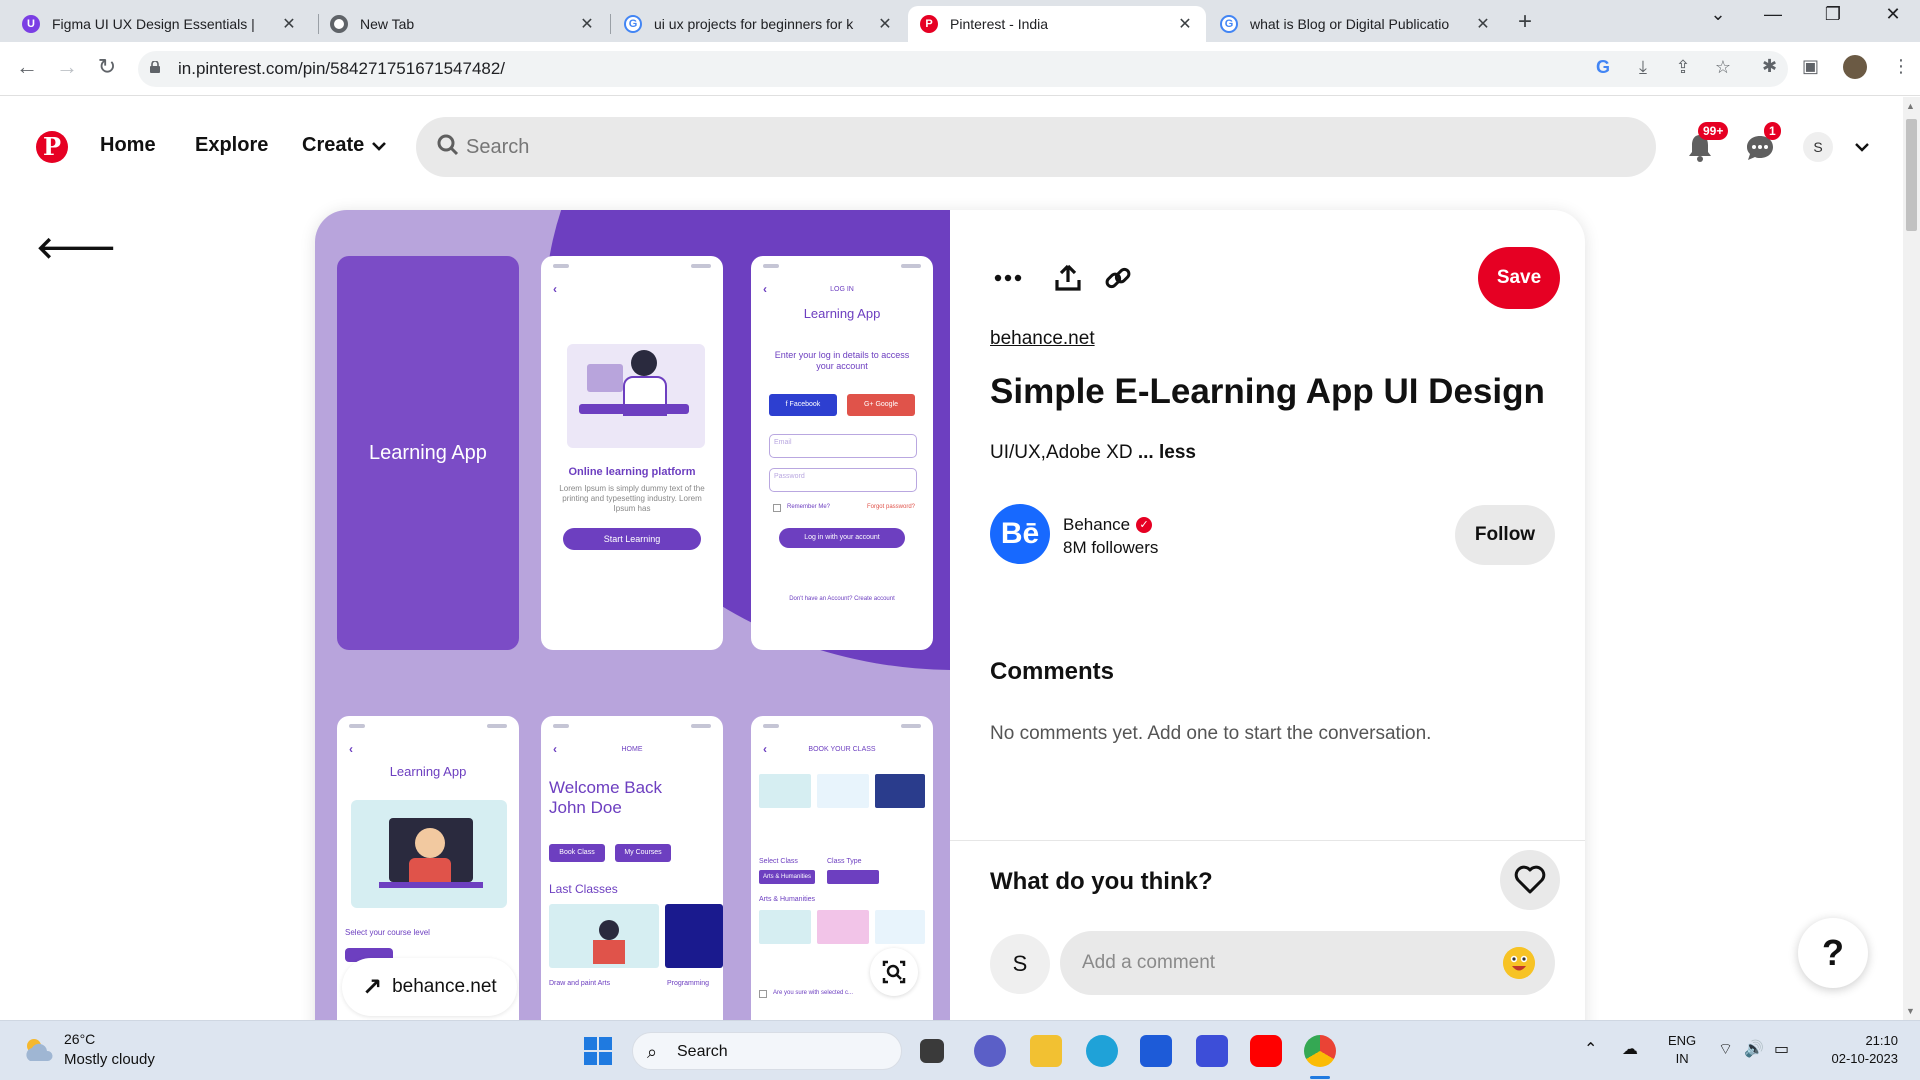  What do you see at coordinates (1910, 1011) in the screenshot?
I see `scroll-down-icon: ▼` at bounding box center [1910, 1011].